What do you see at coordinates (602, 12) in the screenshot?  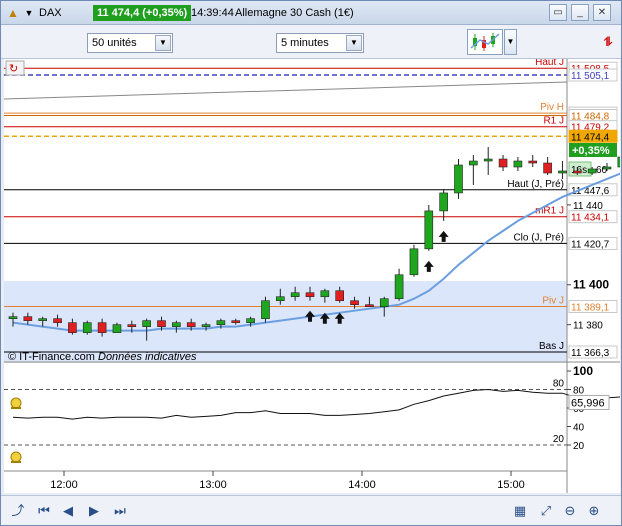 I see `close-icon: ✕` at bounding box center [602, 12].